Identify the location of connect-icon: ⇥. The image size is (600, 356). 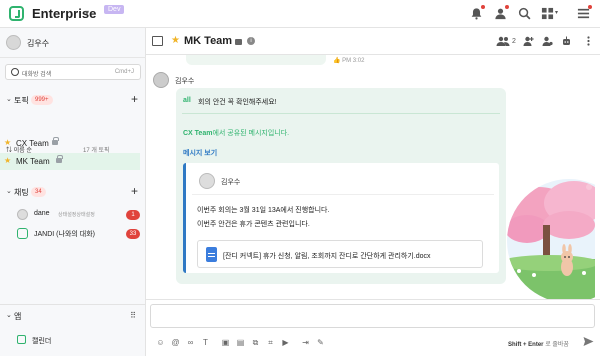
(305, 342).